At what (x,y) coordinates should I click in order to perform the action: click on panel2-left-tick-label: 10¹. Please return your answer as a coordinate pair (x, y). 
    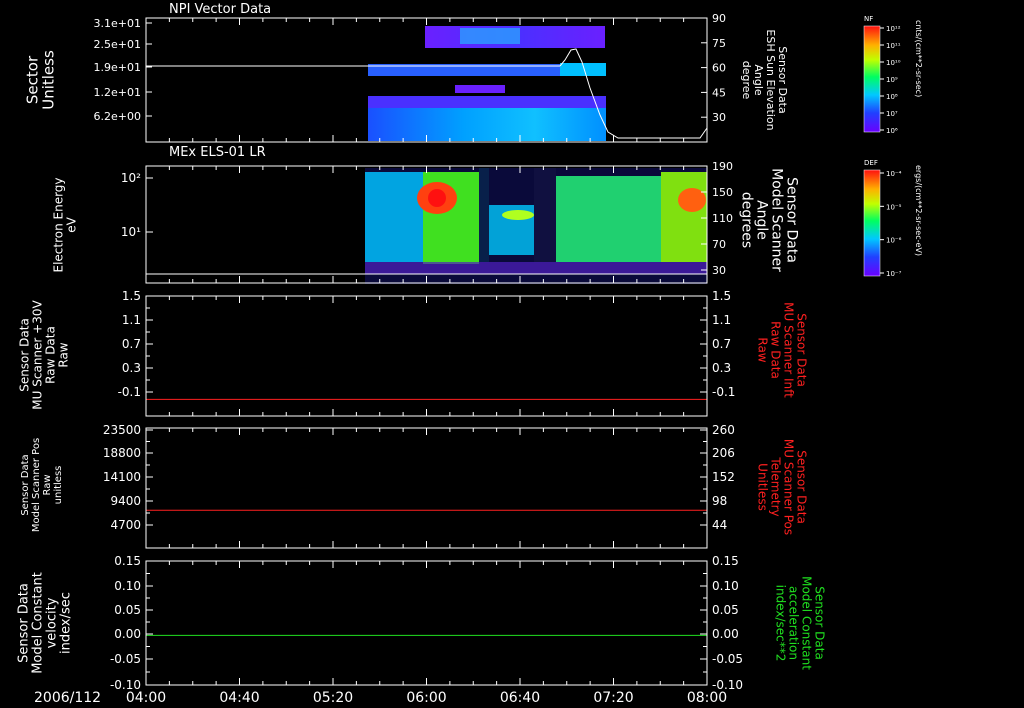
    Looking at the image, I should click on (131, 232).